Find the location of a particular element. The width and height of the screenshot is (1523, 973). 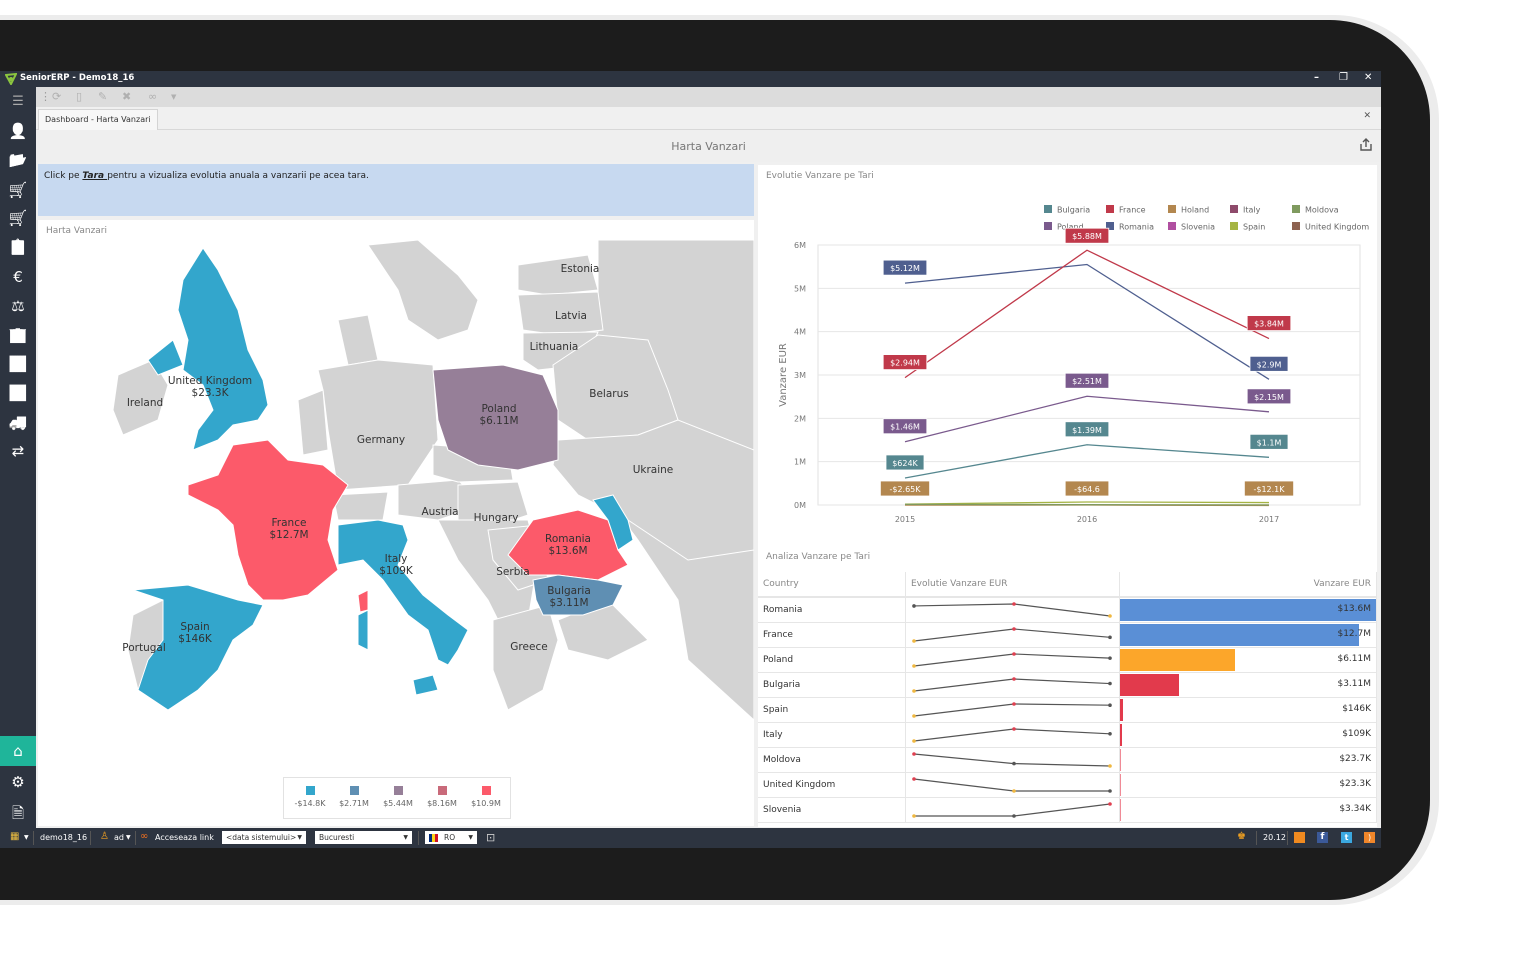

grid-menu-icon: ▦ is located at coordinates (14, 836).